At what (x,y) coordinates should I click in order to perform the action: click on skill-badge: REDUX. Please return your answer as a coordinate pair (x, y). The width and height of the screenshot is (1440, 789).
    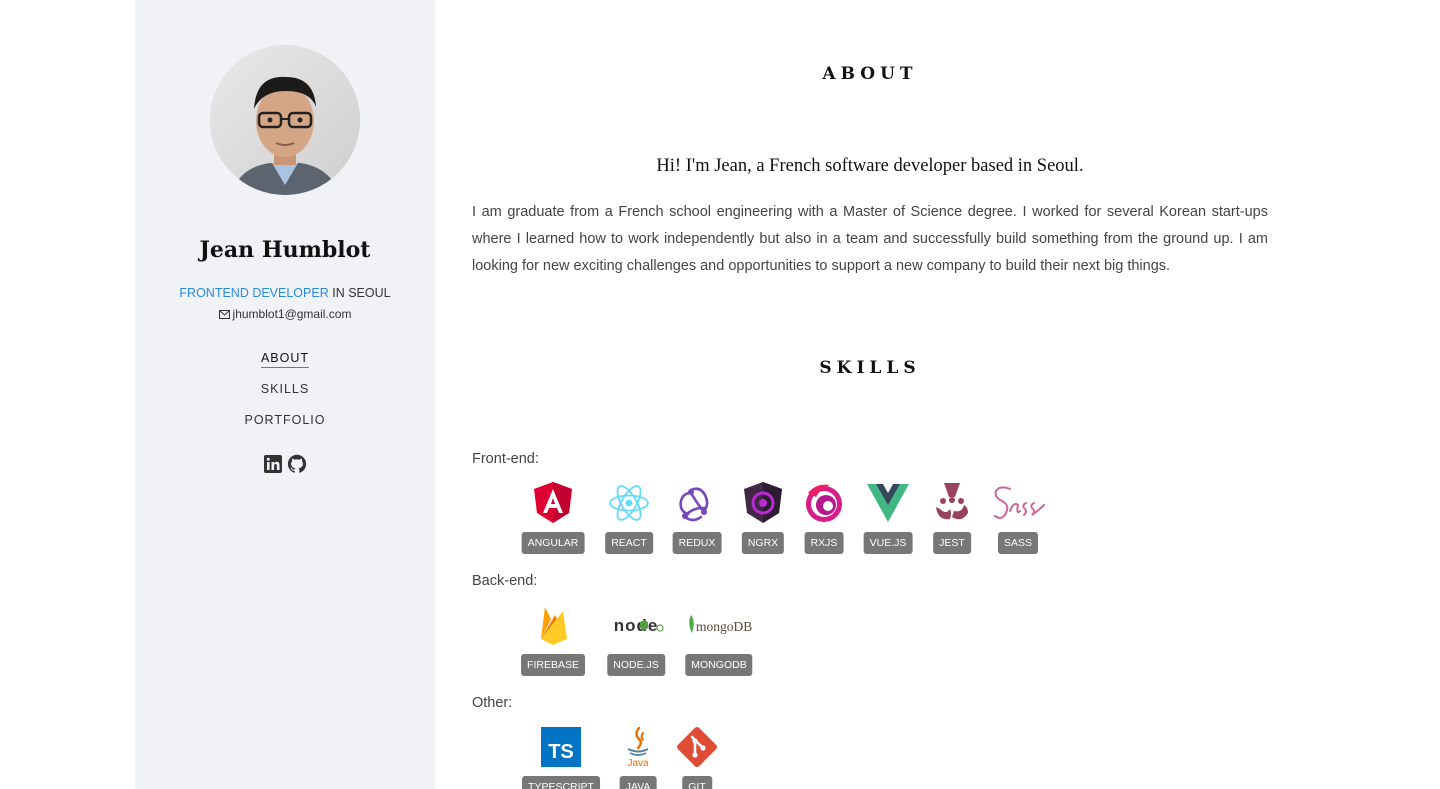
    Looking at the image, I should click on (697, 543).